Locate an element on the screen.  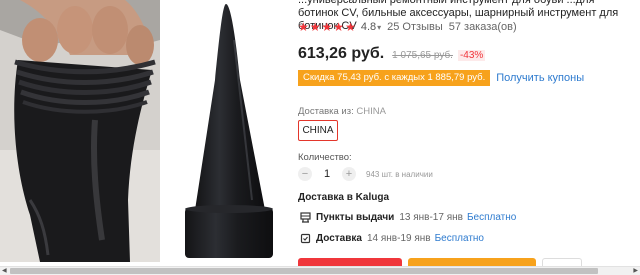
wishlist-button is located at coordinates (562, 262).